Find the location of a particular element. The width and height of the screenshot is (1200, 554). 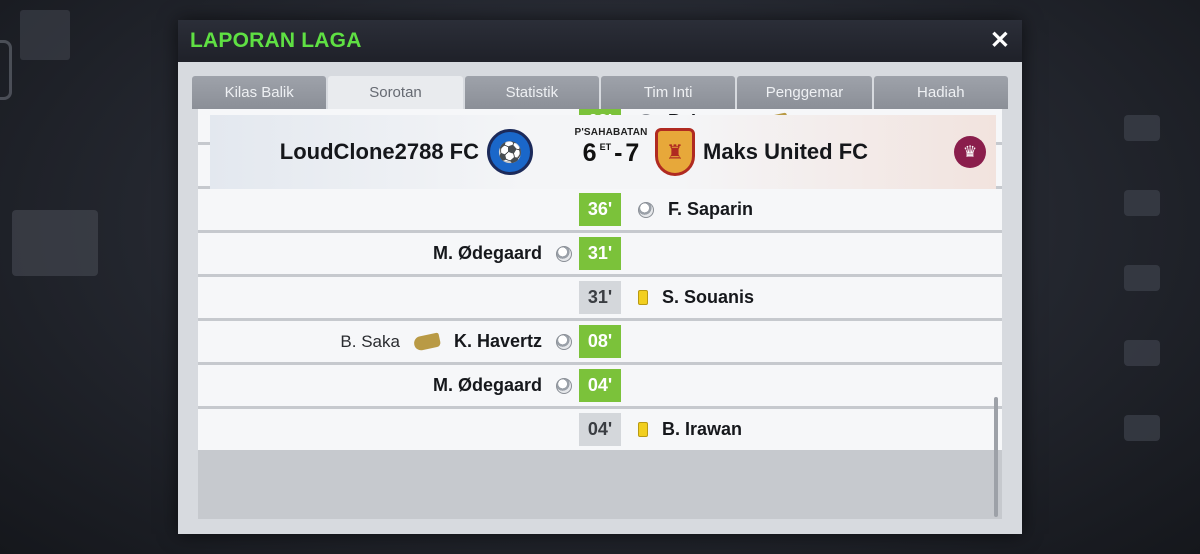

home-crest-icon: ⚽ is located at coordinates (510, 152).